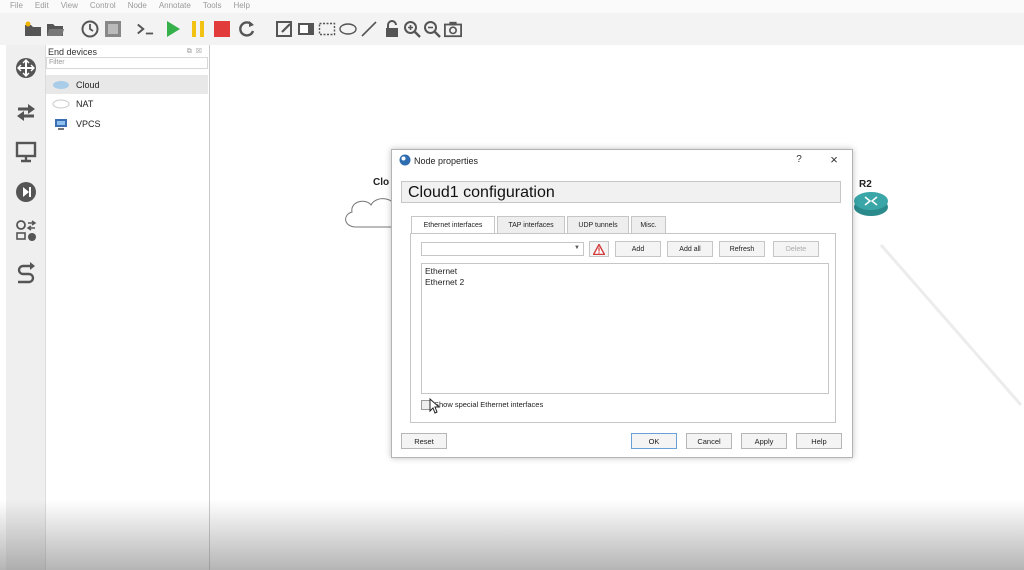 This screenshot has height=570, width=1024. I want to click on snapshot-icon, so click(90, 29).